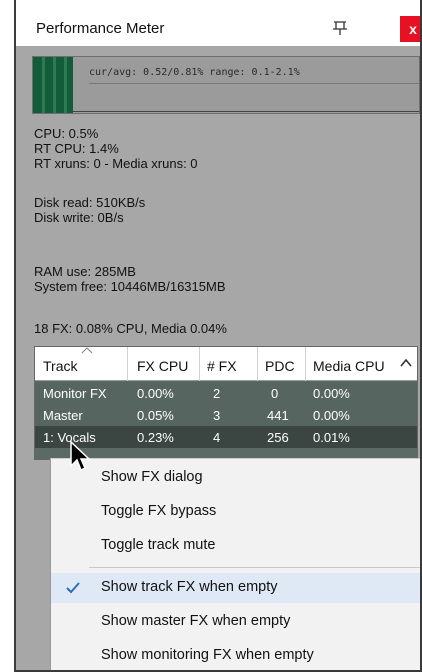  I want to click on menu-item-toggle-fx-bypass: Toggle FX bypass, so click(235, 512).